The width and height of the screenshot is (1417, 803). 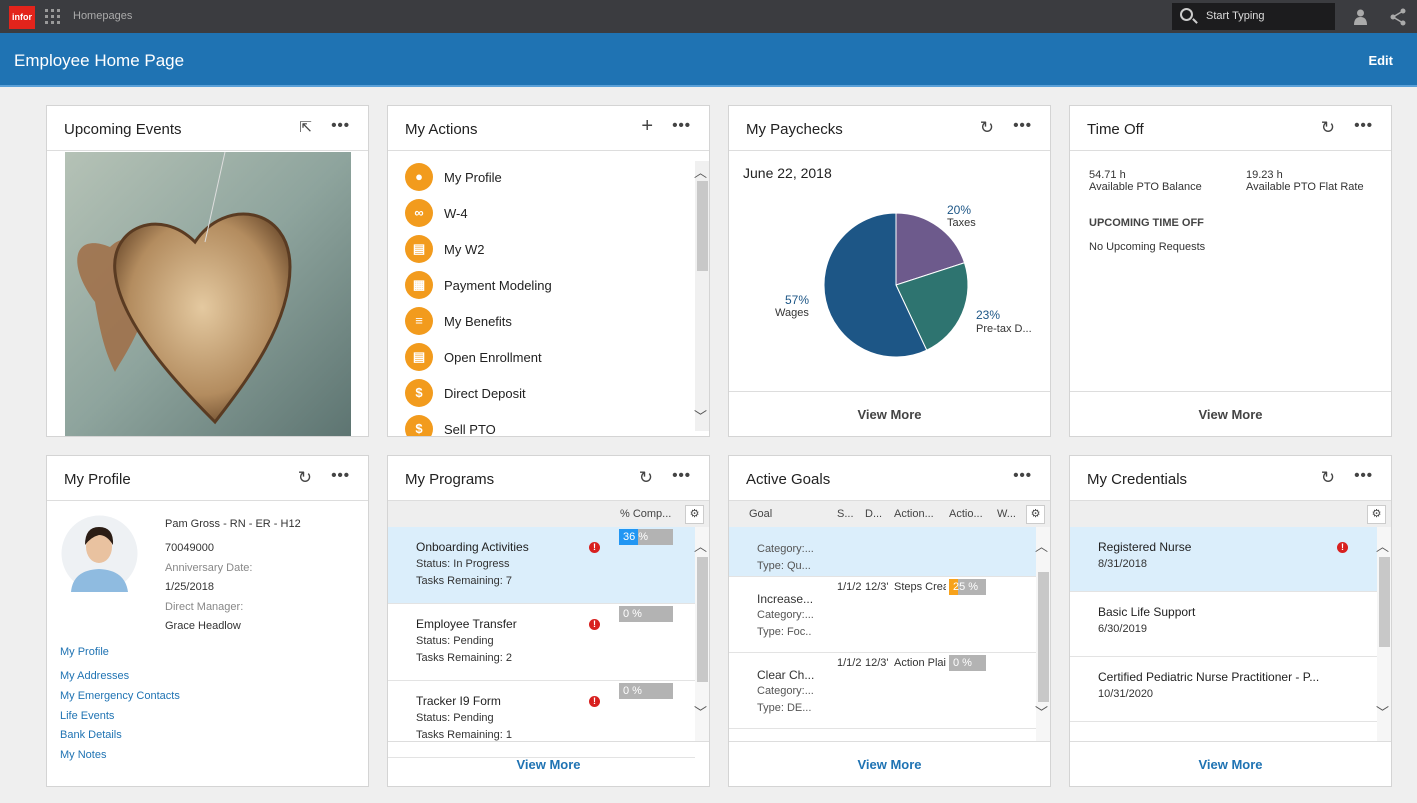 I want to click on column-header: Goal, so click(x=760, y=514).